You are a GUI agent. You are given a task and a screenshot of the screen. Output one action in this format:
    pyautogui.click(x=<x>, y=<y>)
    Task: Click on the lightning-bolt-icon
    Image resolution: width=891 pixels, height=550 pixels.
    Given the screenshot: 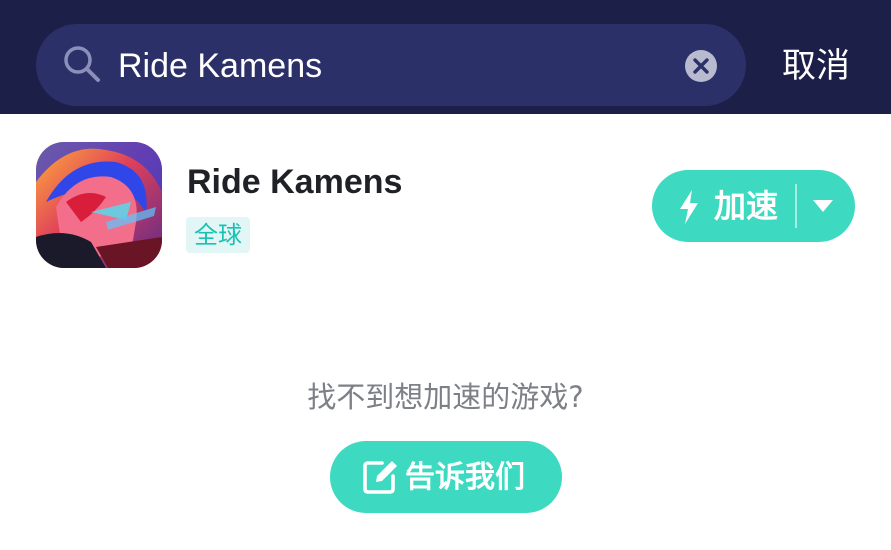 What is the action you would take?
    pyautogui.click(x=689, y=207)
    